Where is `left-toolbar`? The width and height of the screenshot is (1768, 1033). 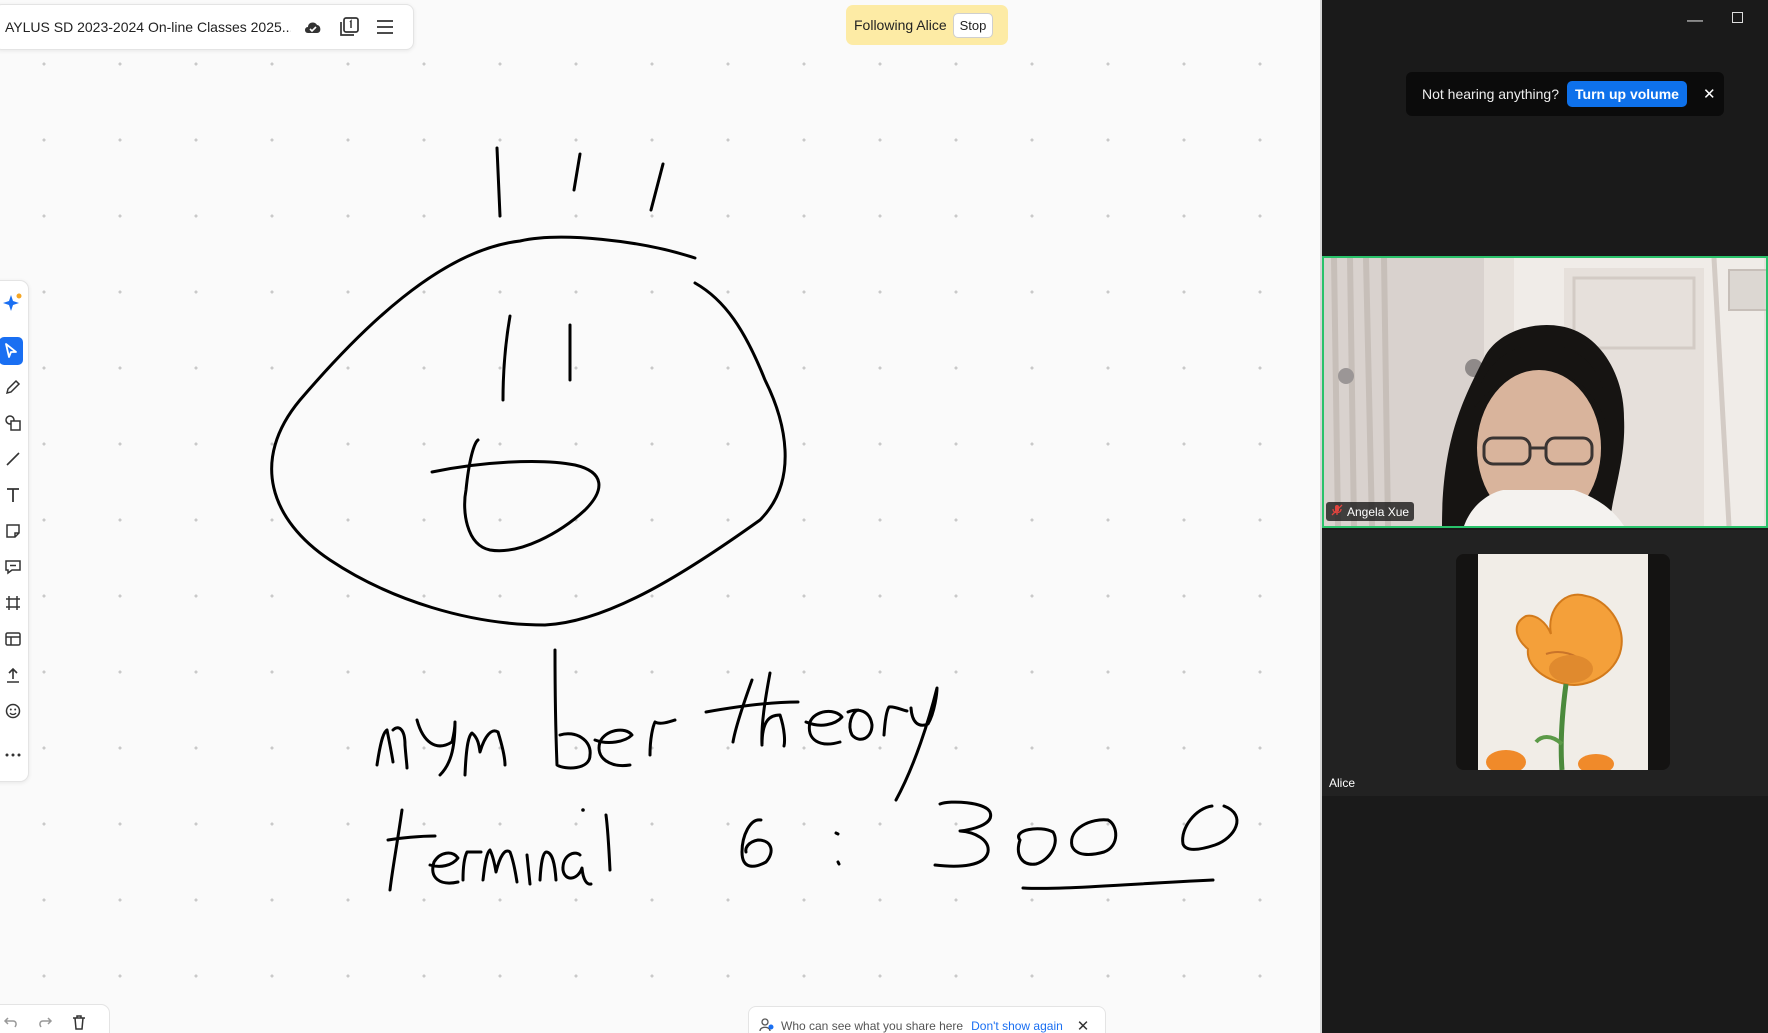
left-toolbar is located at coordinates (14, 531).